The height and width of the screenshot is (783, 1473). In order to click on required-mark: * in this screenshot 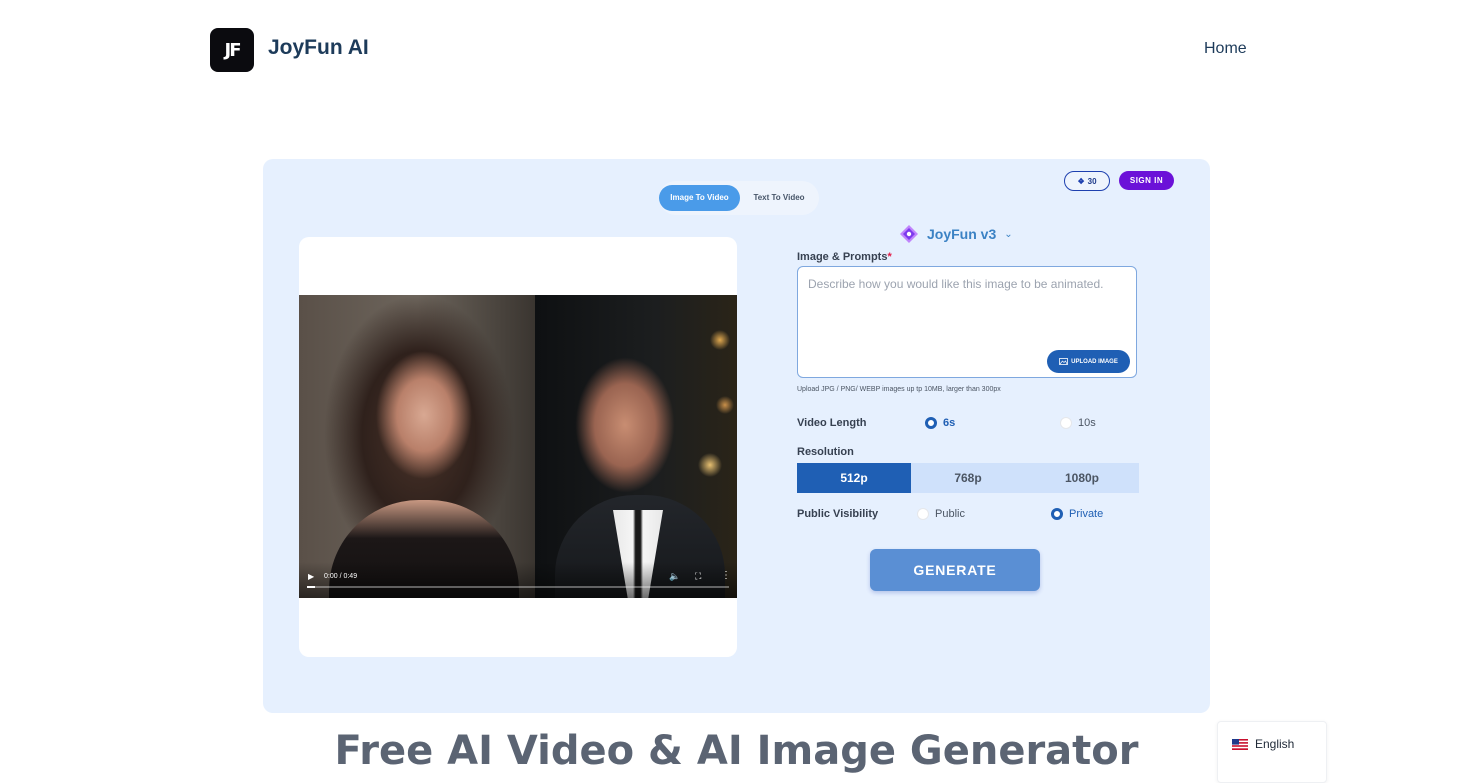, I will do `click(889, 257)`.